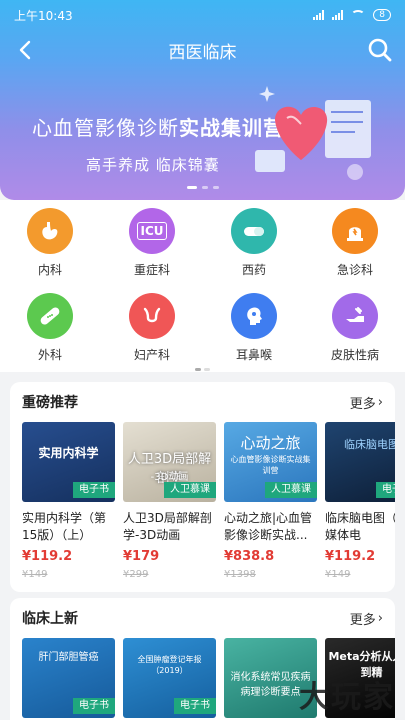 This screenshot has width=405, height=720. Describe the element at coordinates (360, 462) in the screenshot. I see `book-cover: 临床脑电图 电子书` at that location.